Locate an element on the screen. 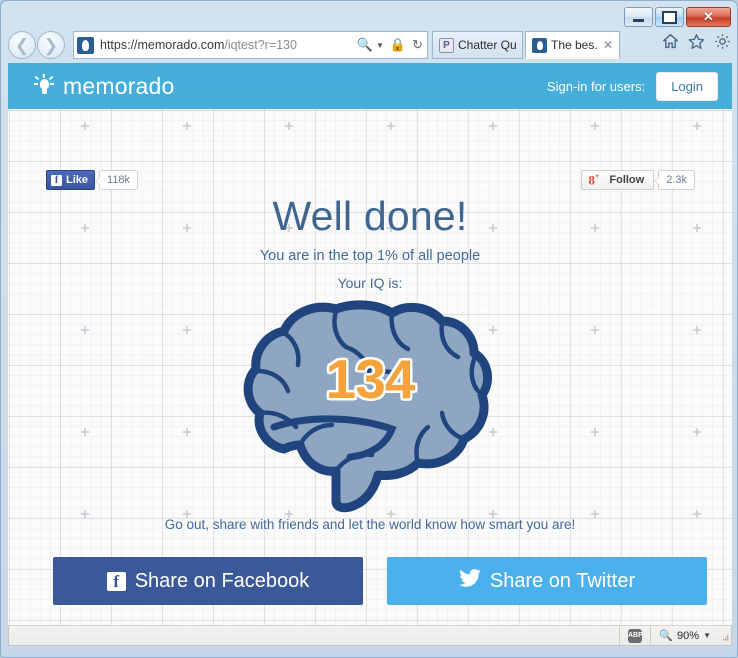 This screenshot has width=738, height=658. resize-grip is located at coordinates (725, 635).